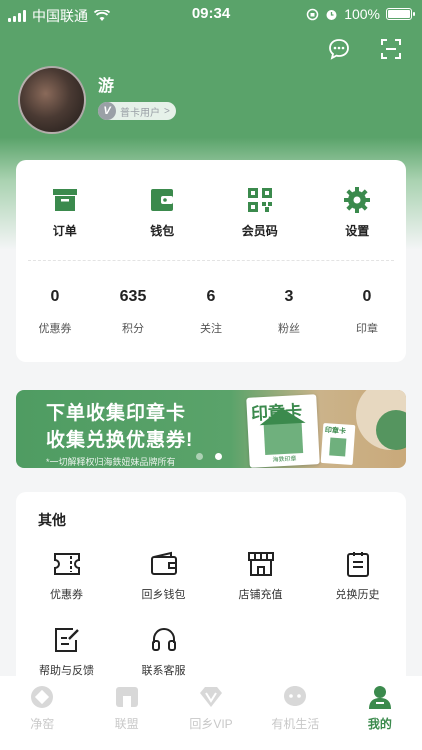  What do you see at coordinates (167, 111) in the screenshot?
I see `chevron-right-icon: >` at bounding box center [167, 111].